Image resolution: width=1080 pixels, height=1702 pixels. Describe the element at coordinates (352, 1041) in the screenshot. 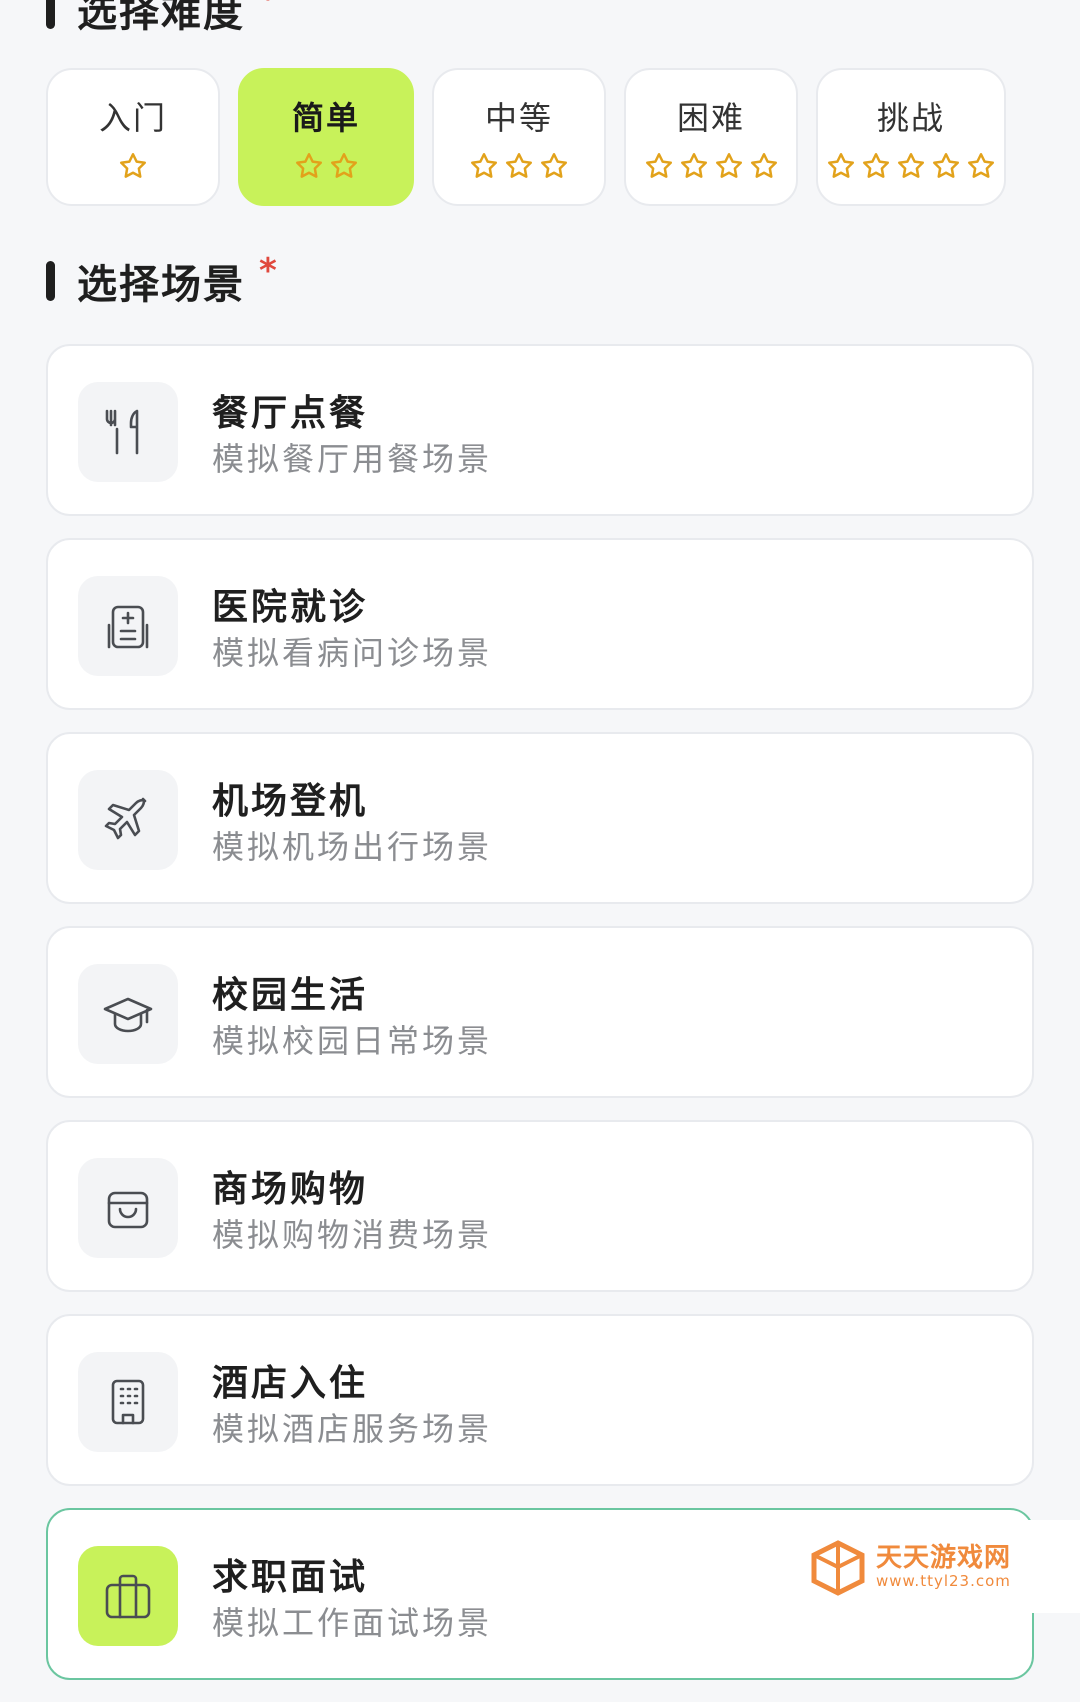

I see `scene-subtitle: 模拟校园日常场景` at that location.